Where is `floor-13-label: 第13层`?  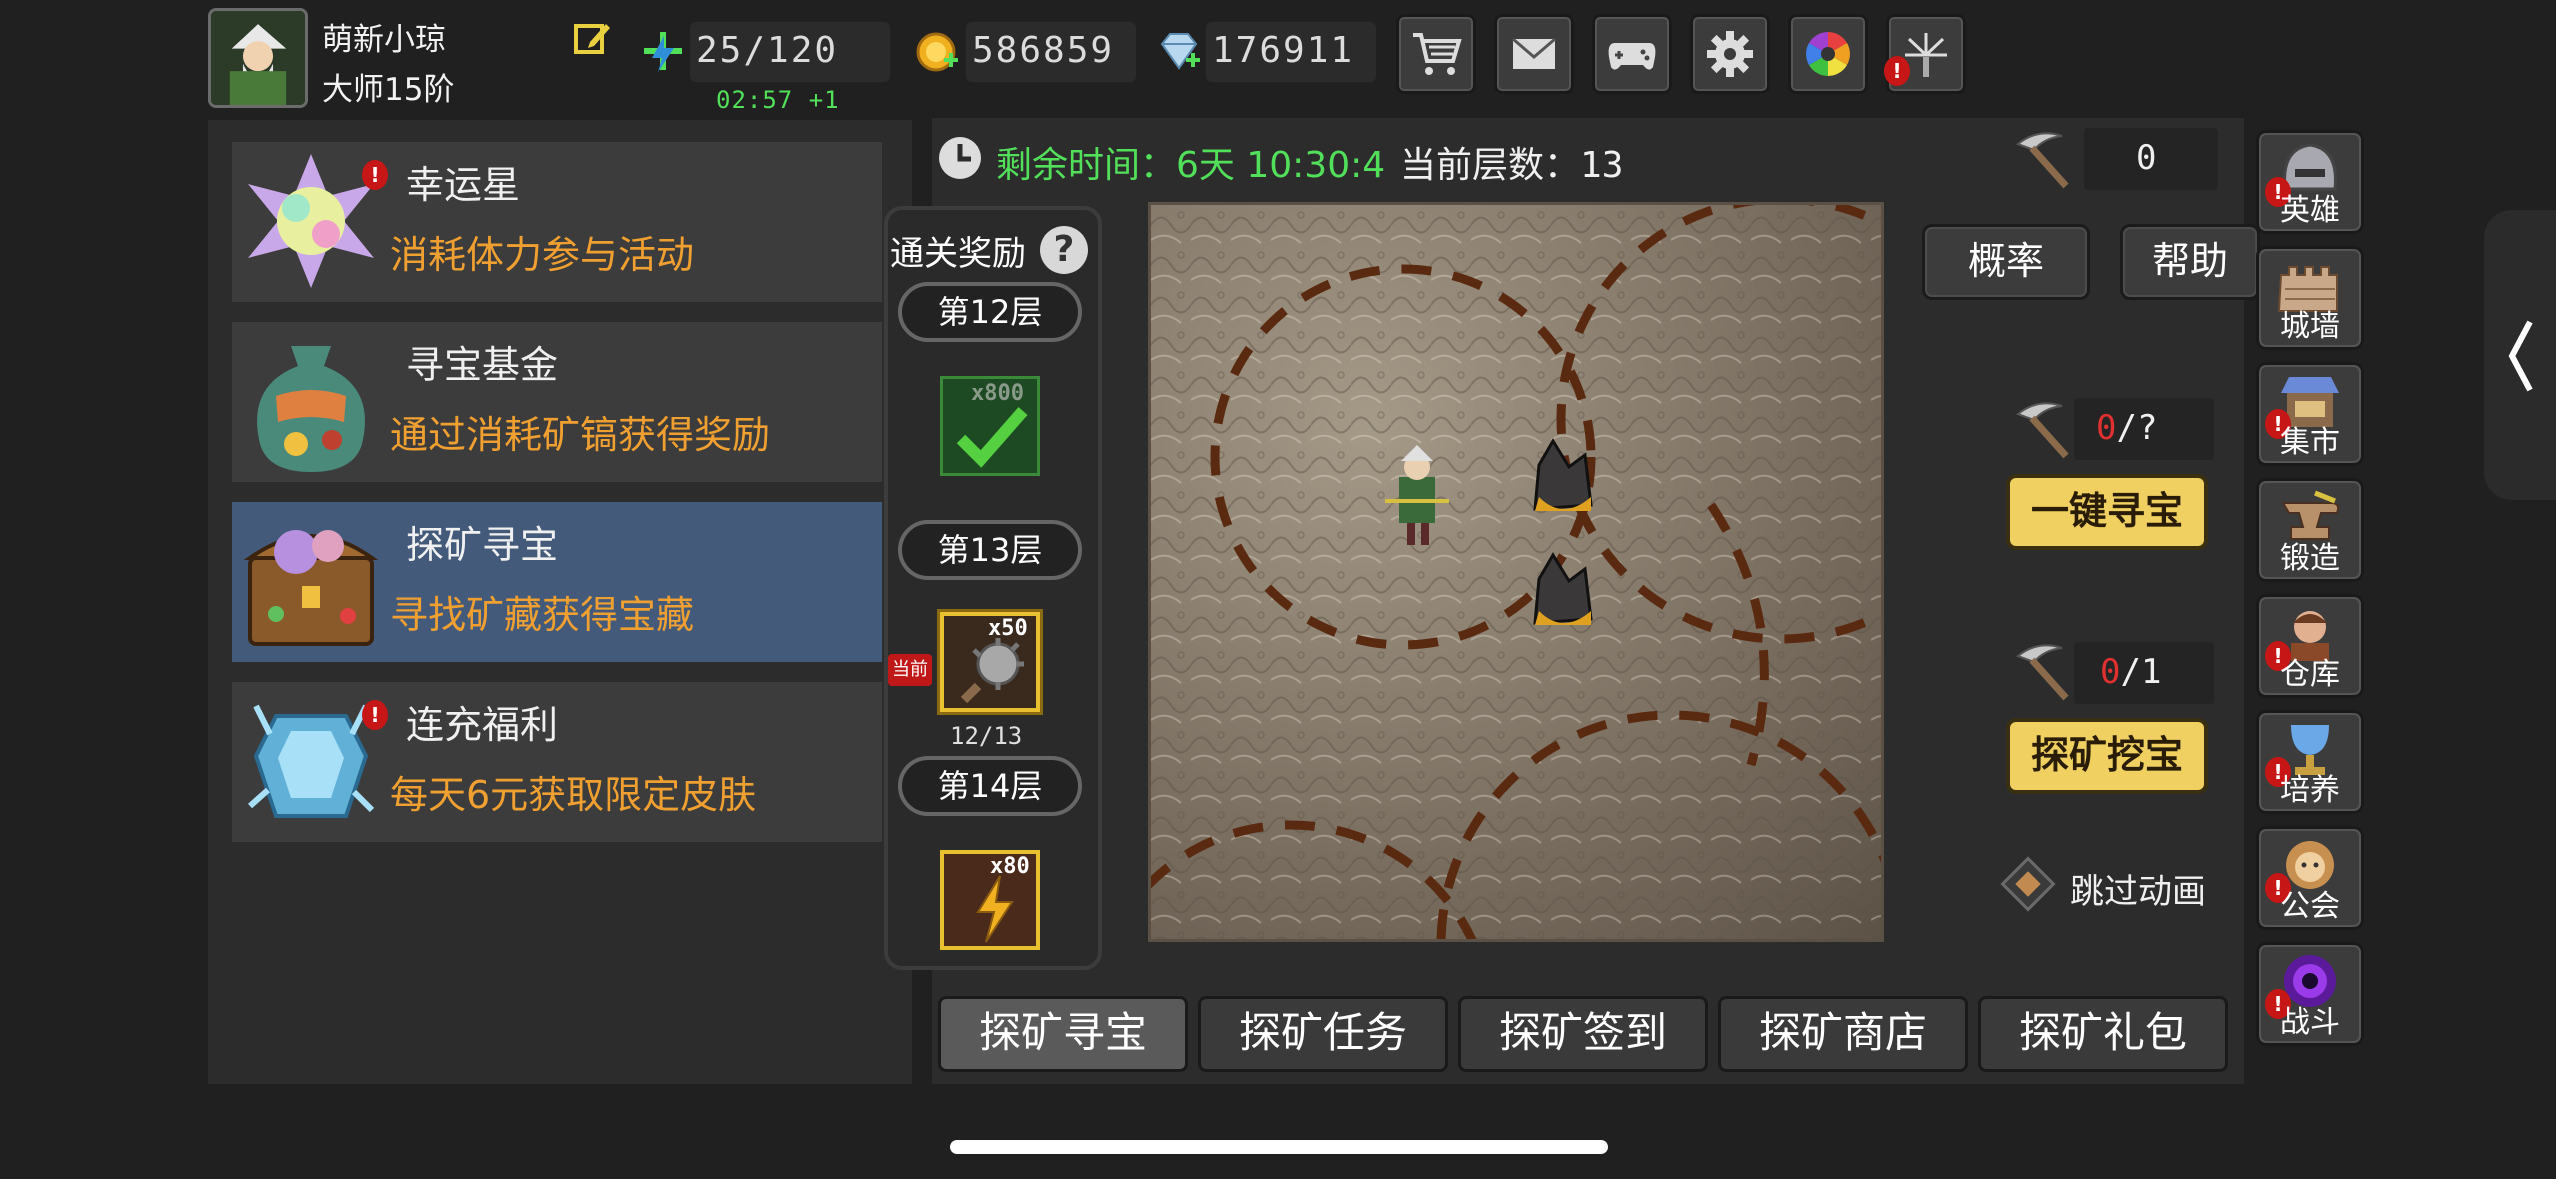
floor-13-label: 第13层 is located at coordinates (990, 550).